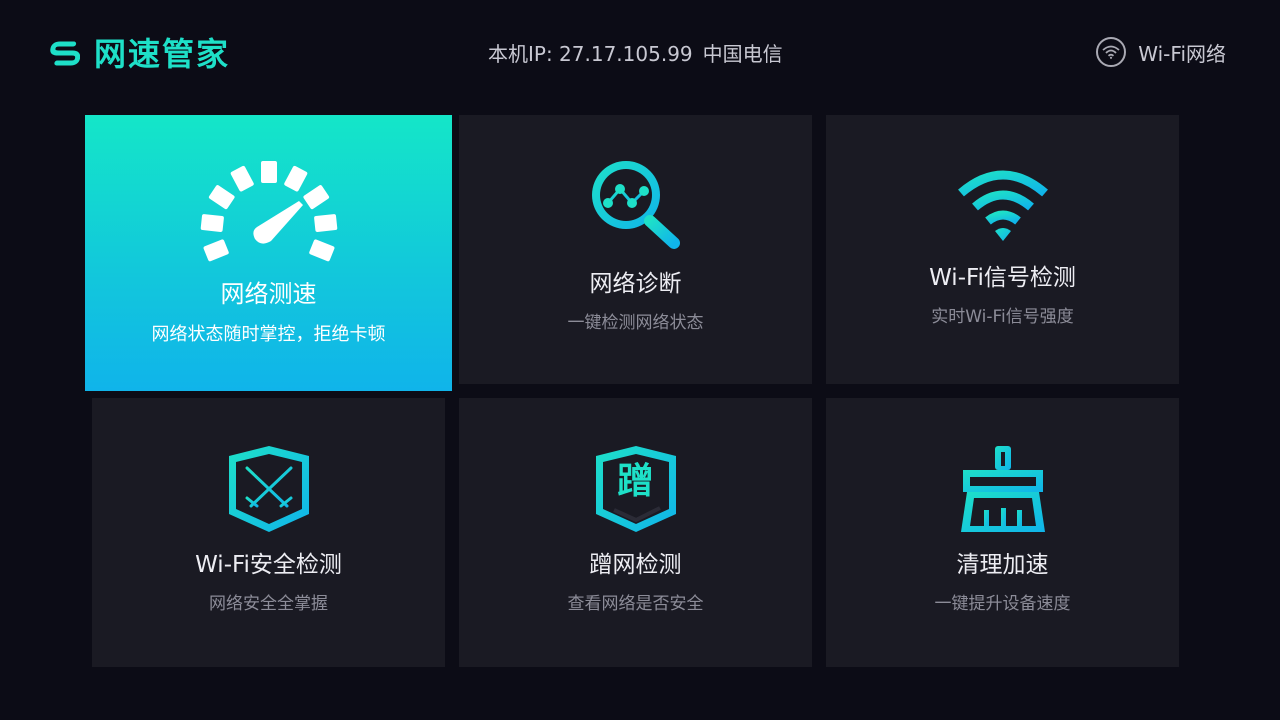 This screenshot has height=720, width=1280. Describe the element at coordinates (635, 481) in the screenshot. I see `badge-char: 蹭` at that location.